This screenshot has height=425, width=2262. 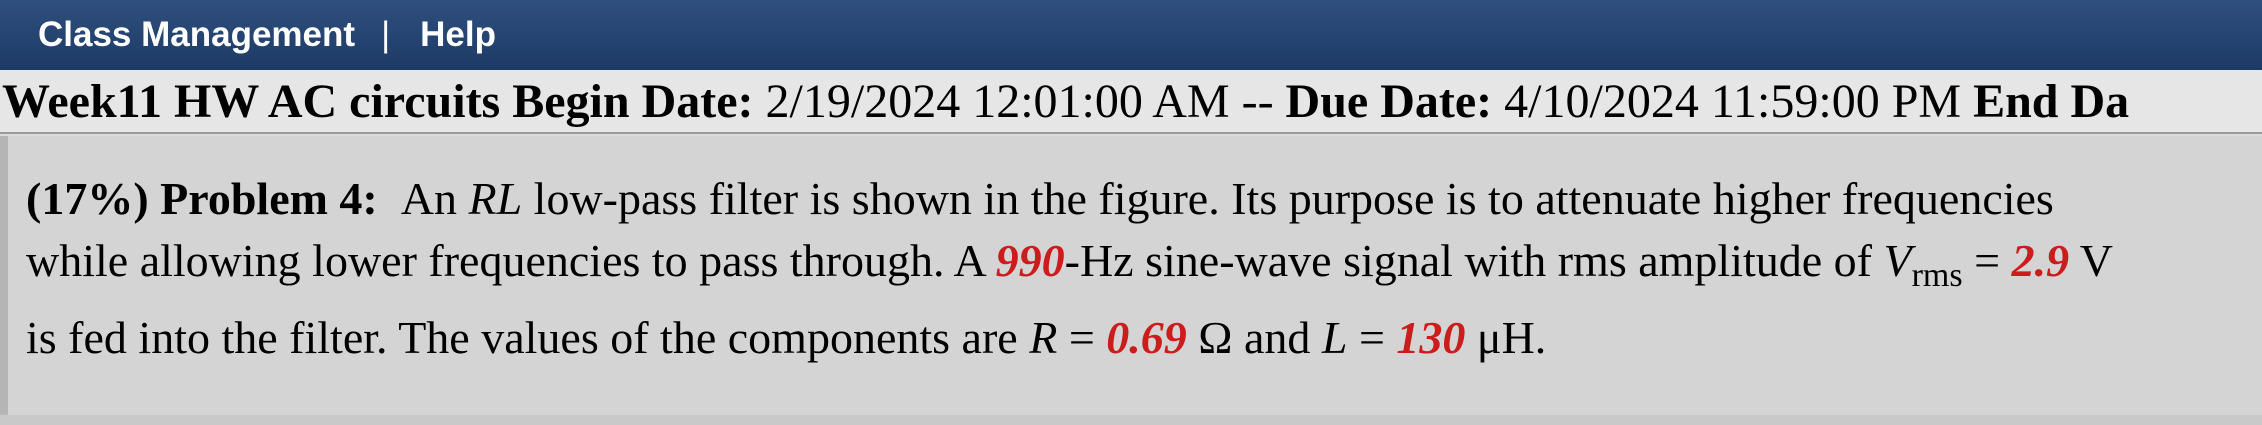 What do you see at coordinates (633, 101) in the screenshot?
I see `begin-date-label: Begin Date:` at bounding box center [633, 101].